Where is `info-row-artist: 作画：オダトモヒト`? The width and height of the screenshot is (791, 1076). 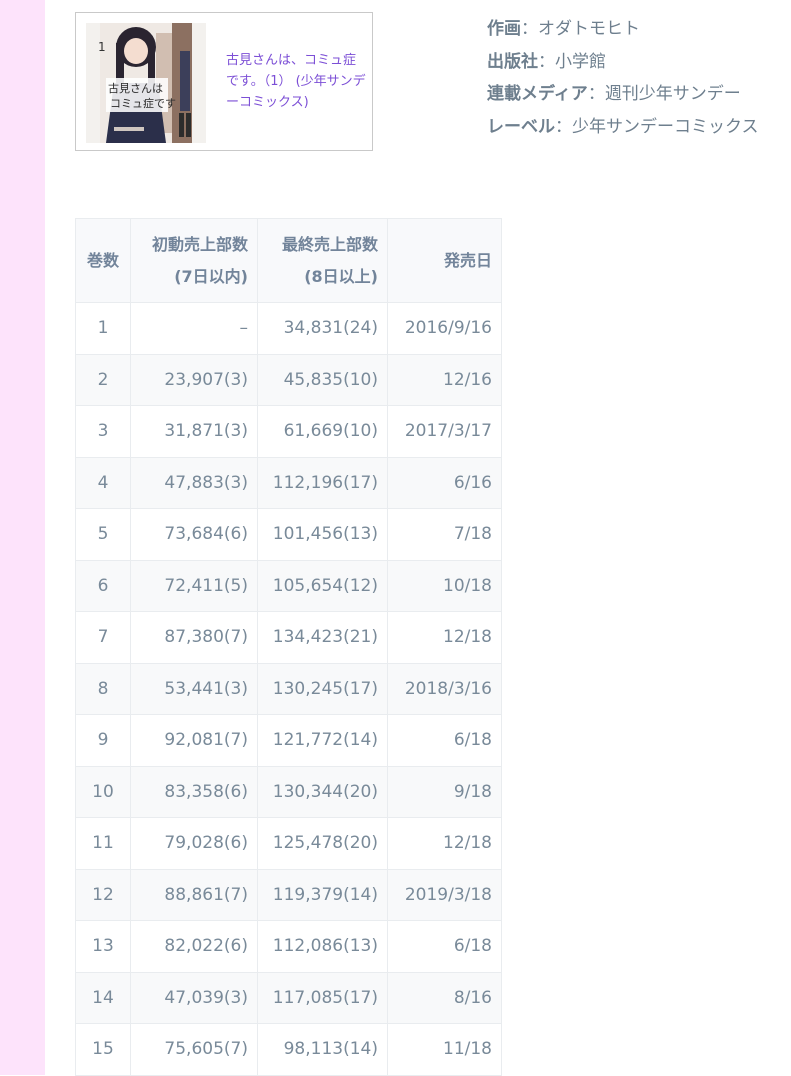
info-row-artist: 作画：オダトモヒト is located at coordinates (623, 29).